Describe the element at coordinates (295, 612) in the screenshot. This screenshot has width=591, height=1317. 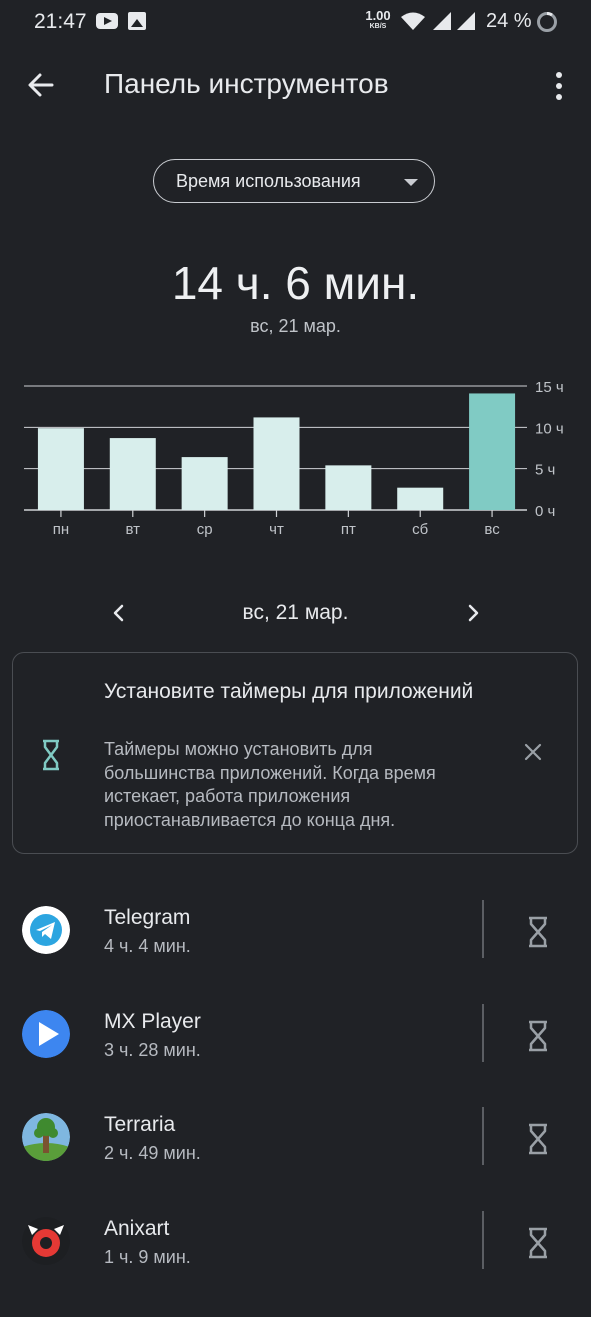
I see `selected-date: вс, 21 мар.` at that location.